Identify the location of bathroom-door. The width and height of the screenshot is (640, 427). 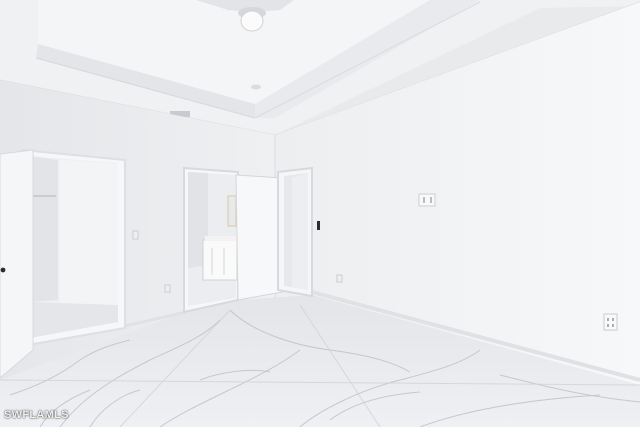
(259, 237).